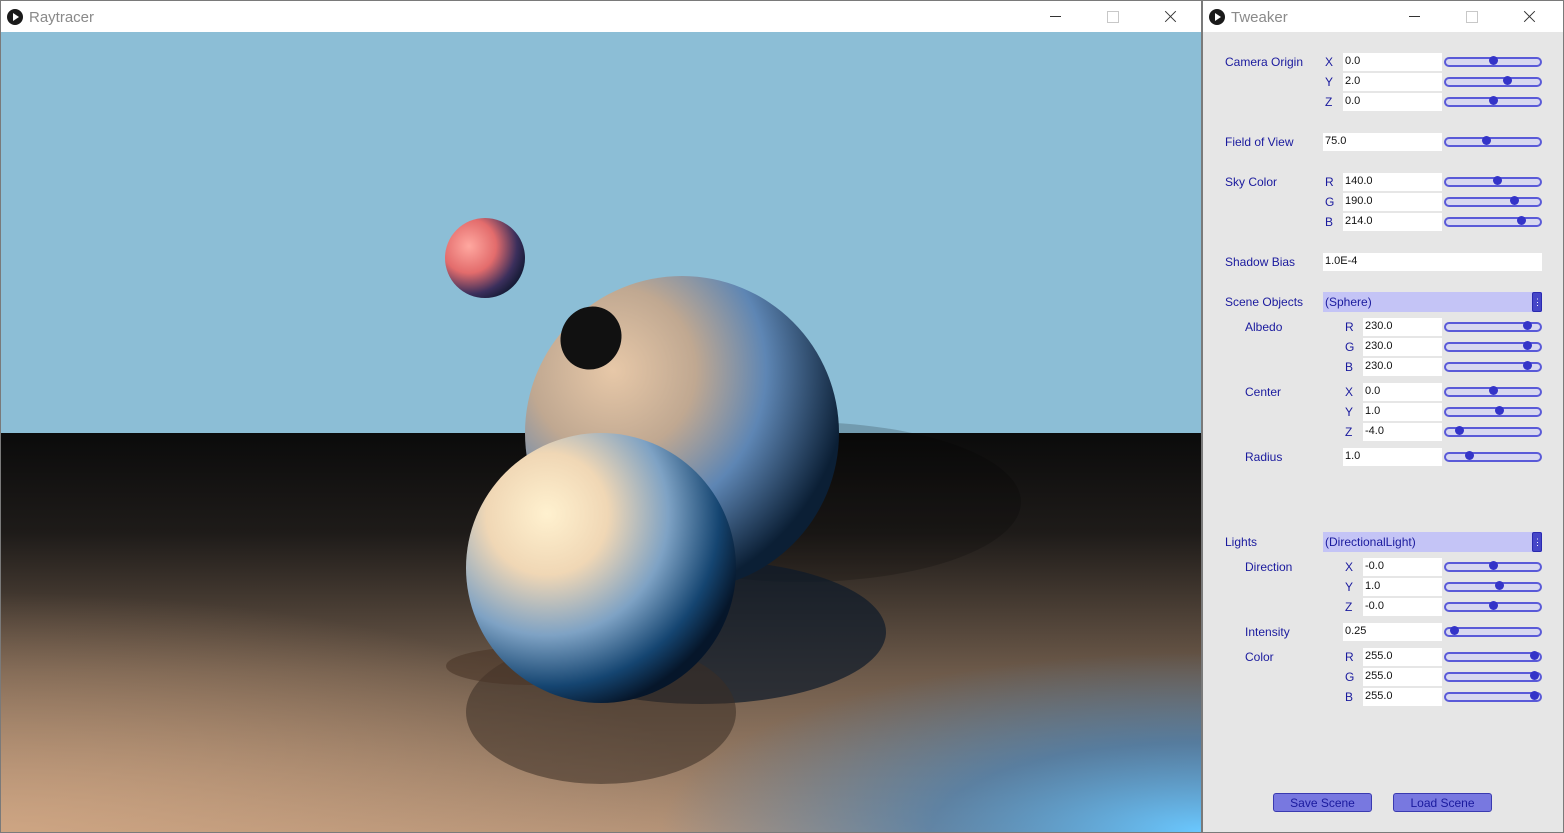 This screenshot has height=833, width=1564. What do you see at coordinates (1493, 346) in the screenshot?
I see `albedo-g-slider` at bounding box center [1493, 346].